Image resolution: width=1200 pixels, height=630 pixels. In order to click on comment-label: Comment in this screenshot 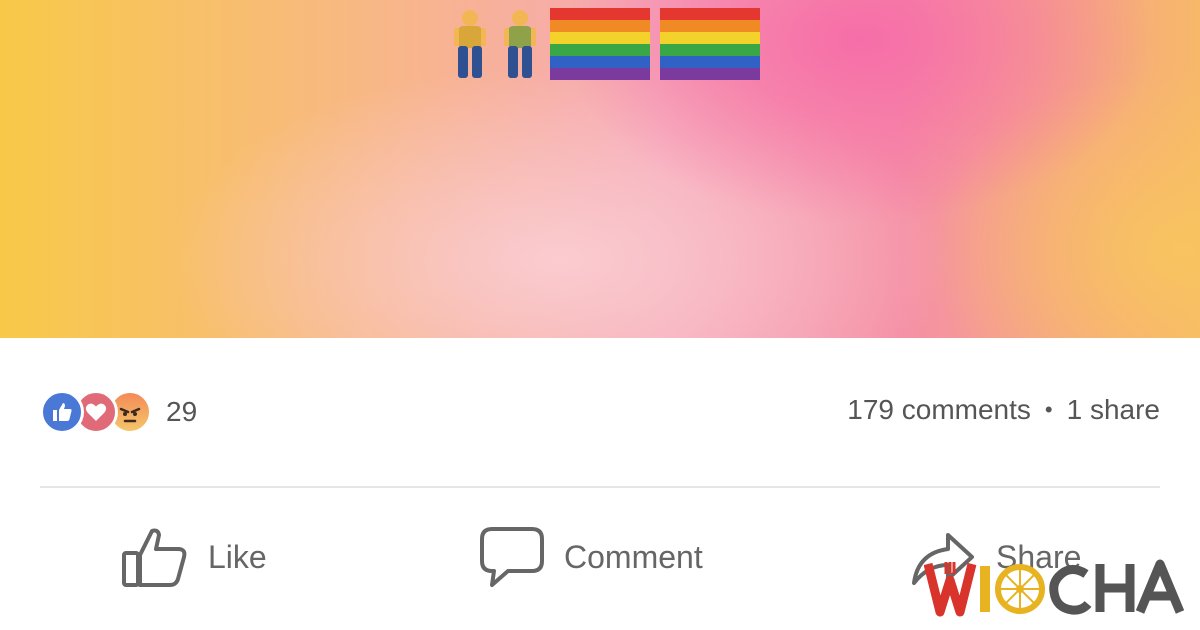, I will do `click(633, 556)`.